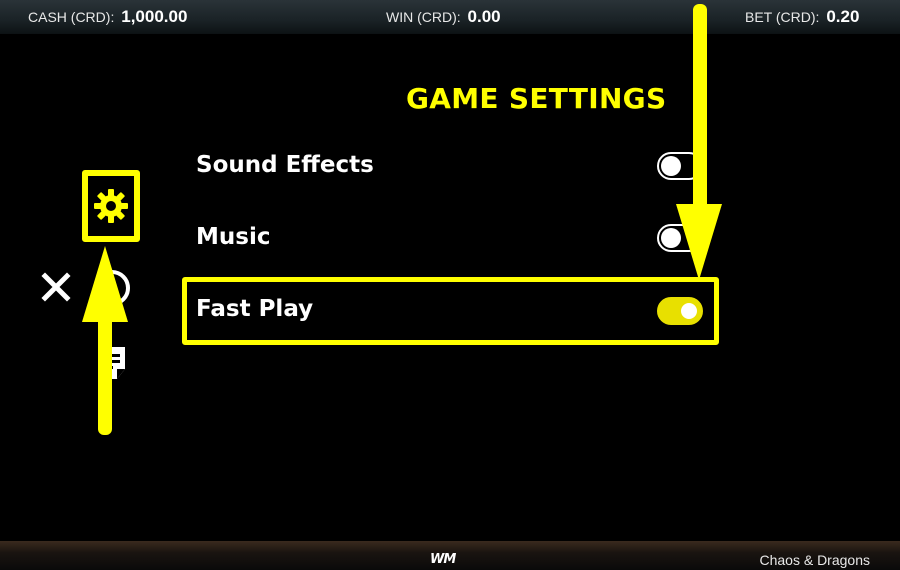 This screenshot has height=570, width=900. I want to click on settings-title: GAME SETTINGS, so click(536, 98).